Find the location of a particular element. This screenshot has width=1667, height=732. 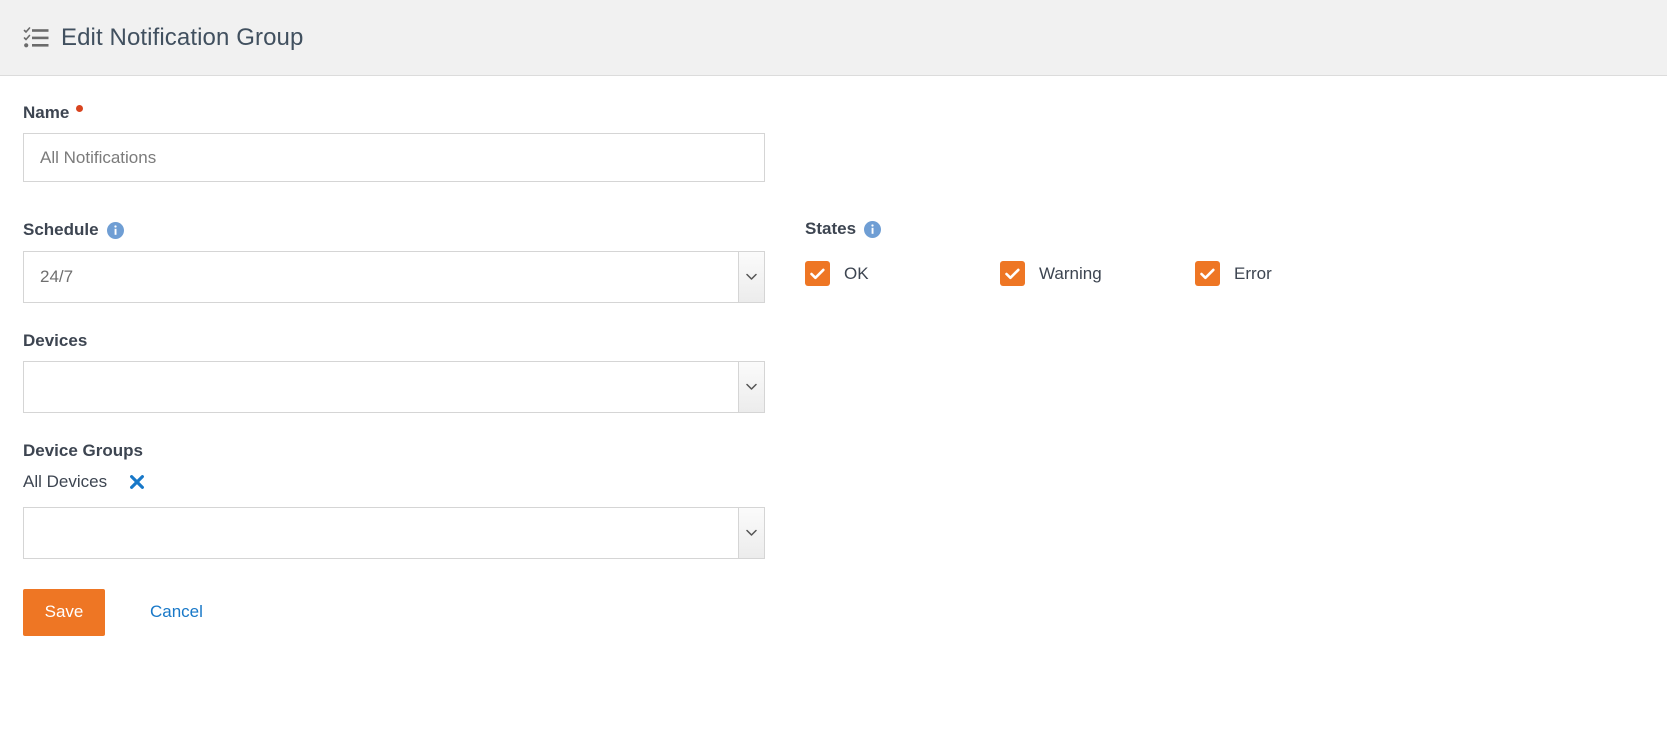

states-label: States is located at coordinates (1185, 229).